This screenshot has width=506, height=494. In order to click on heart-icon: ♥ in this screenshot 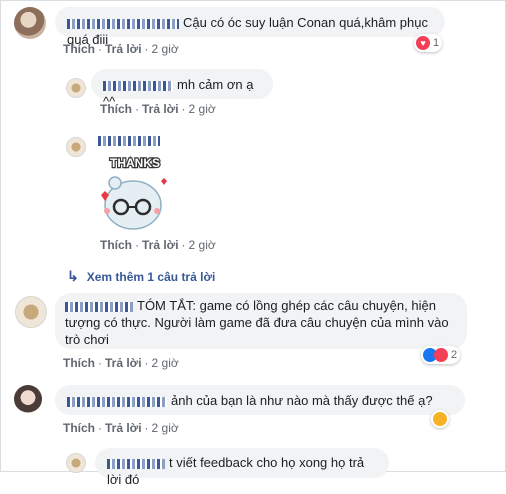, I will do `click(423, 43)`.